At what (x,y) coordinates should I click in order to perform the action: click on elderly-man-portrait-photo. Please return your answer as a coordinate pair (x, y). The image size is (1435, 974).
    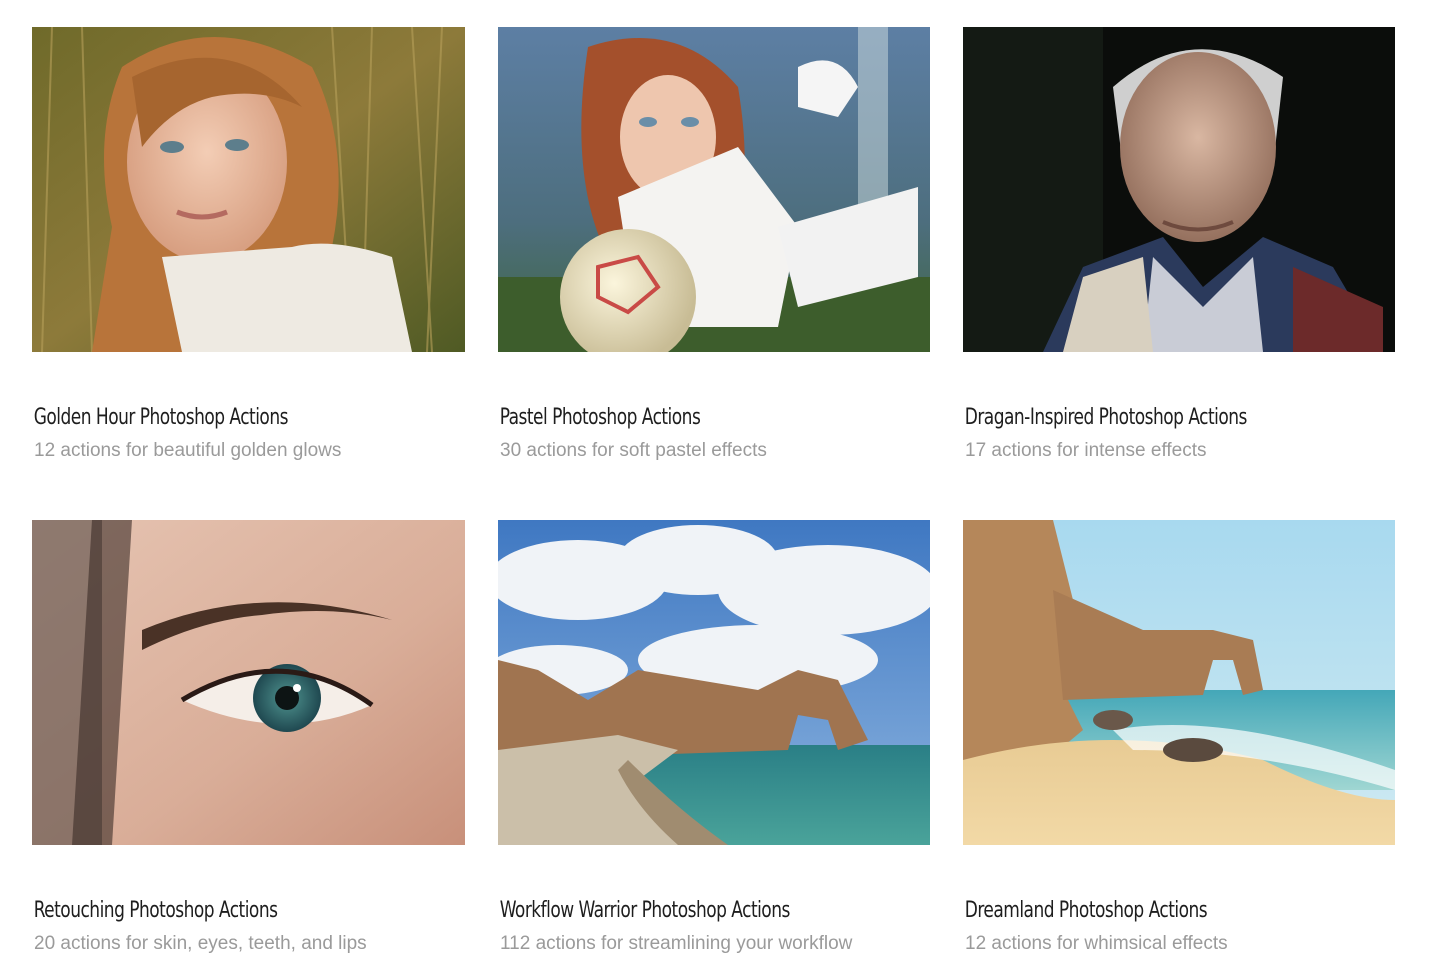
    Looking at the image, I should click on (1179, 189).